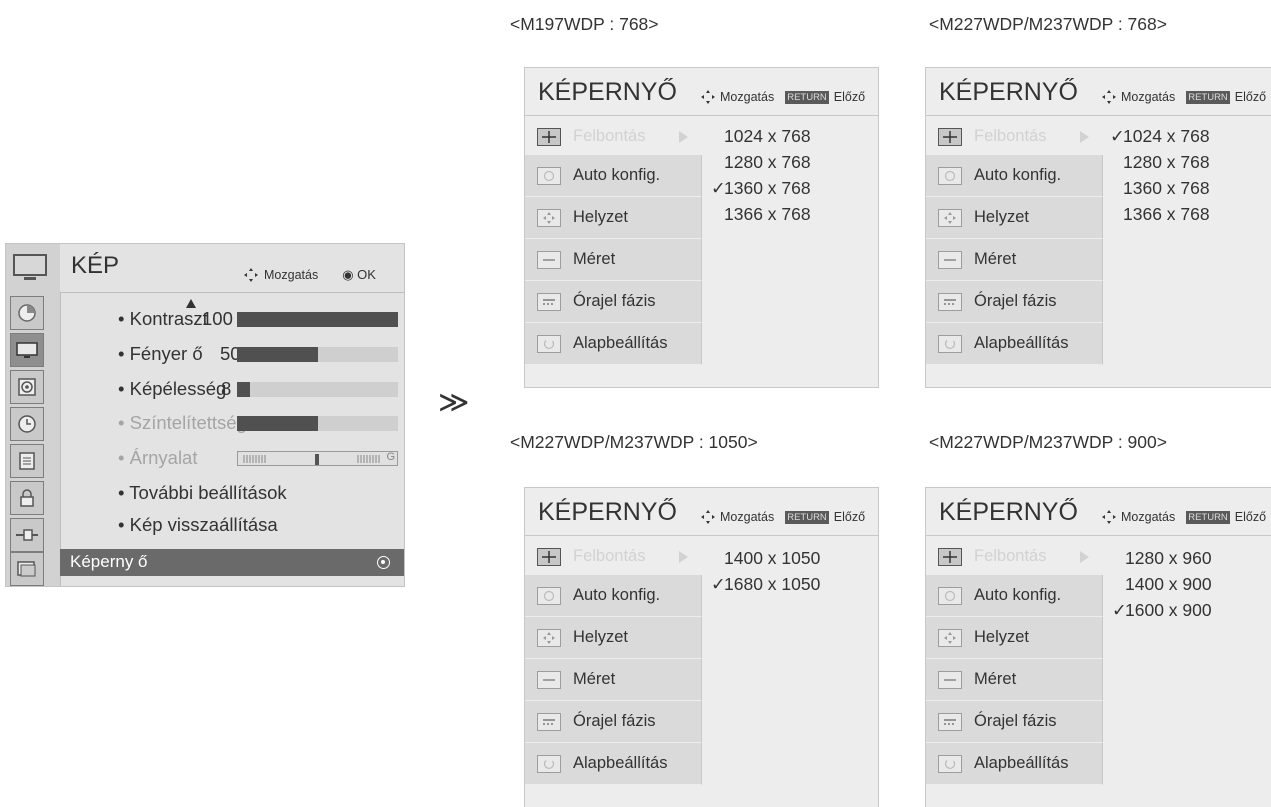 This screenshot has width=1271, height=807. I want to click on audio-icon, so click(27, 387).